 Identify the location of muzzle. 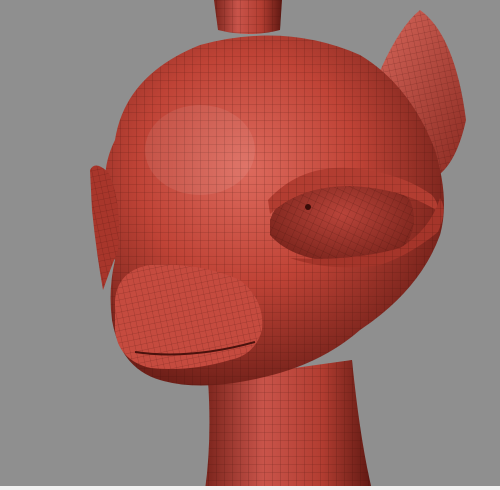
(189, 316).